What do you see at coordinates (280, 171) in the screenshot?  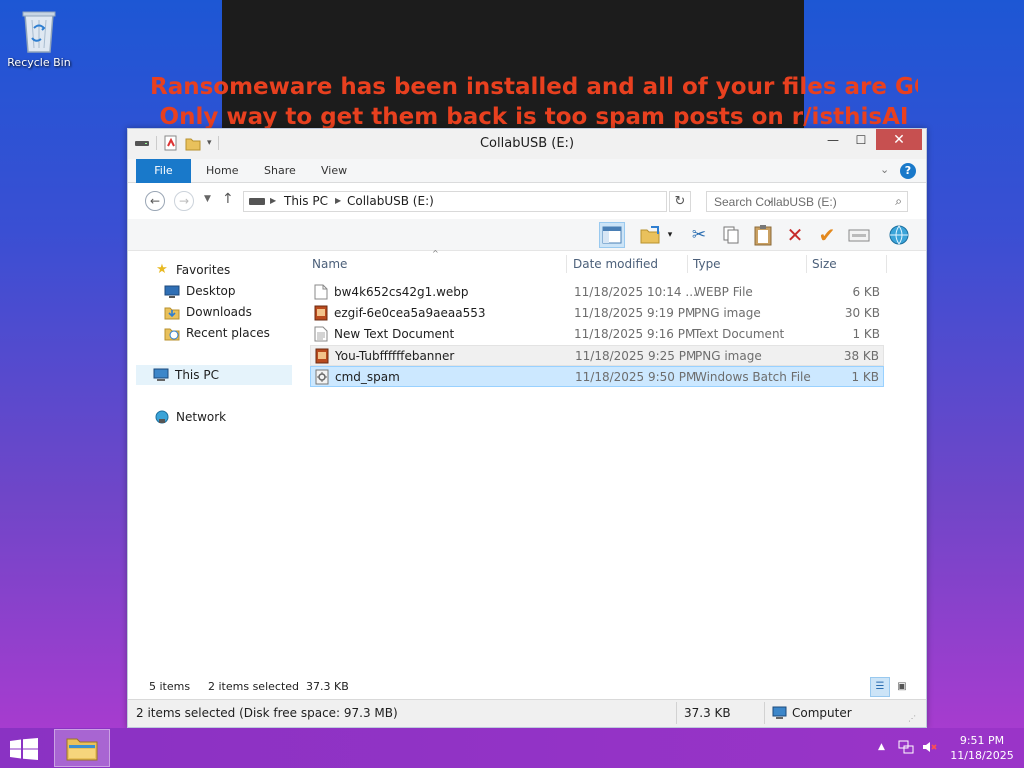 I see `tab-share: Share` at bounding box center [280, 171].